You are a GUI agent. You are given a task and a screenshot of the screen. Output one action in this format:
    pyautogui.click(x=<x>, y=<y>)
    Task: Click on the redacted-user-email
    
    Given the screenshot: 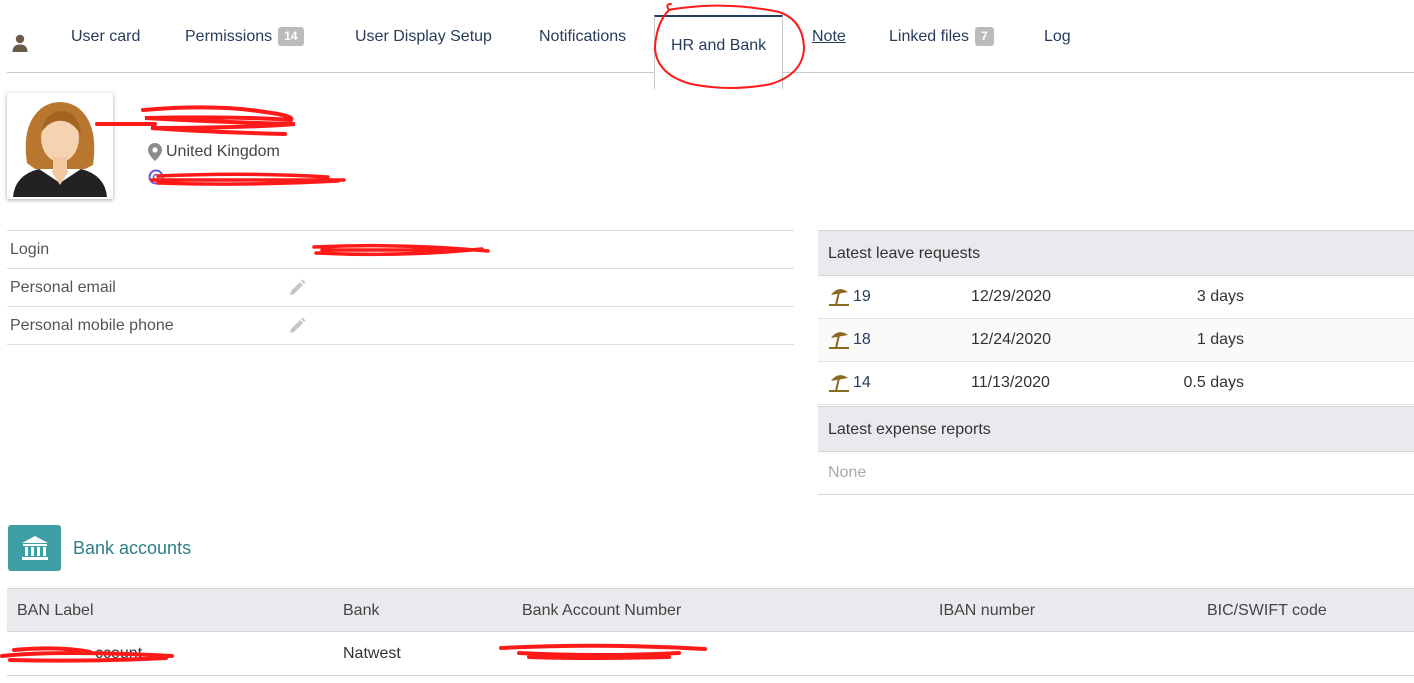 What is the action you would take?
    pyautogui.click(x=247, y=177)
    